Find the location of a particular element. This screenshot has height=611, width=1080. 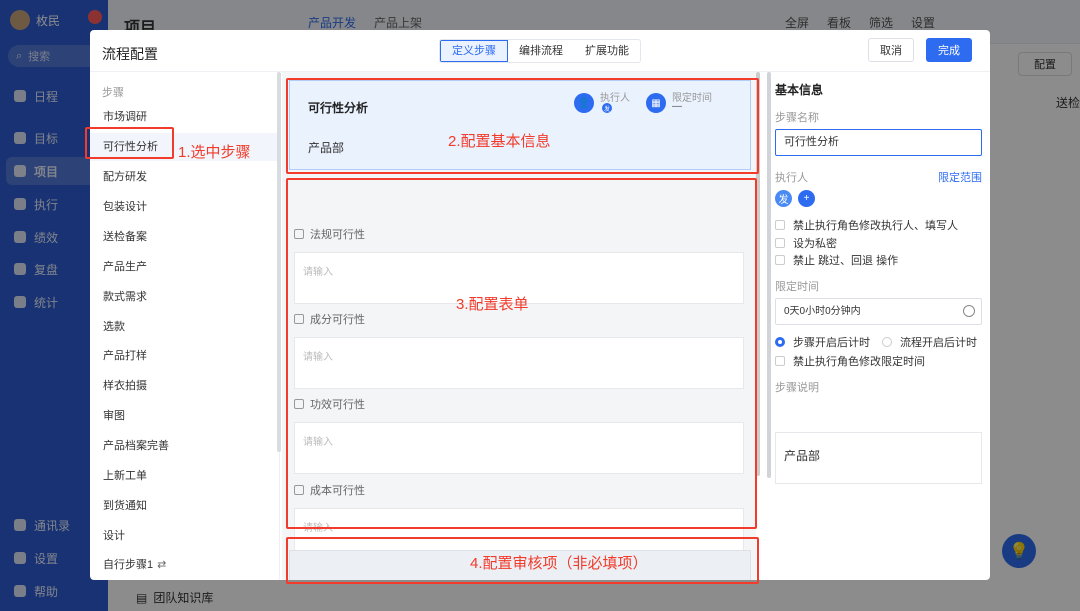

properties-scrollbar is located at coordinates (769, 275).